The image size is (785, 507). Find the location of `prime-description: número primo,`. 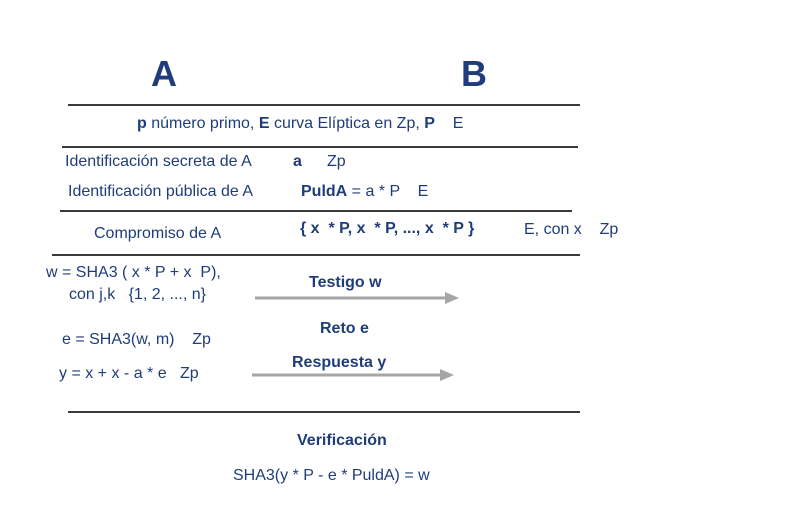

prime-description: número primo, is located at coordinates (202, 123).